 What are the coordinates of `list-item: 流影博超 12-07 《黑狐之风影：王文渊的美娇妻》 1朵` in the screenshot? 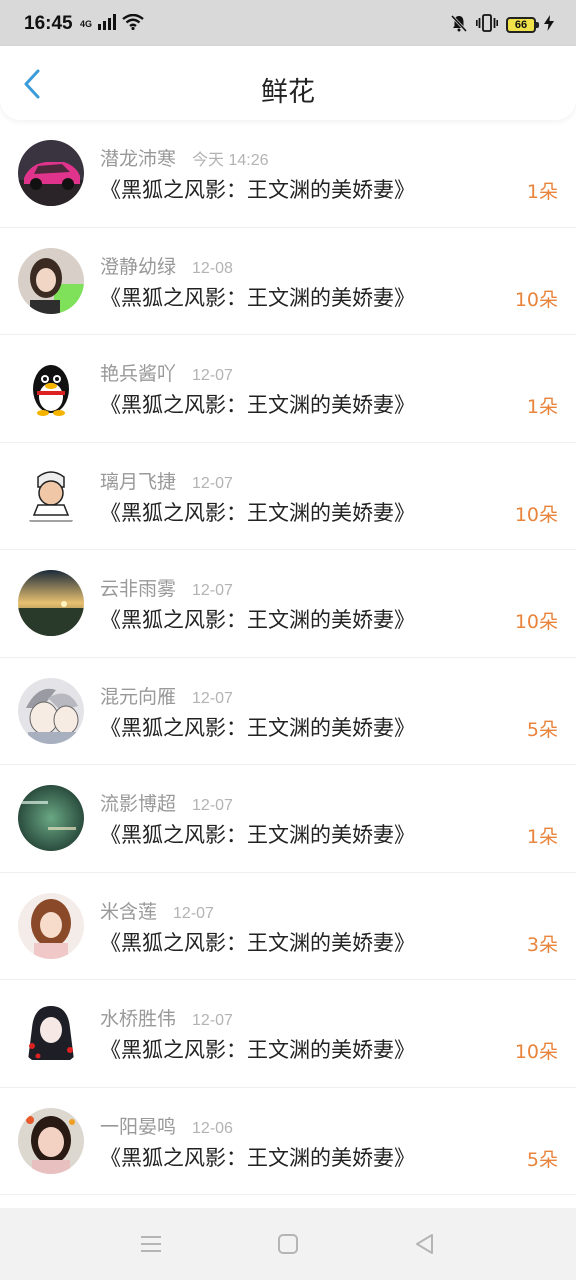 It's located at (288, 819).